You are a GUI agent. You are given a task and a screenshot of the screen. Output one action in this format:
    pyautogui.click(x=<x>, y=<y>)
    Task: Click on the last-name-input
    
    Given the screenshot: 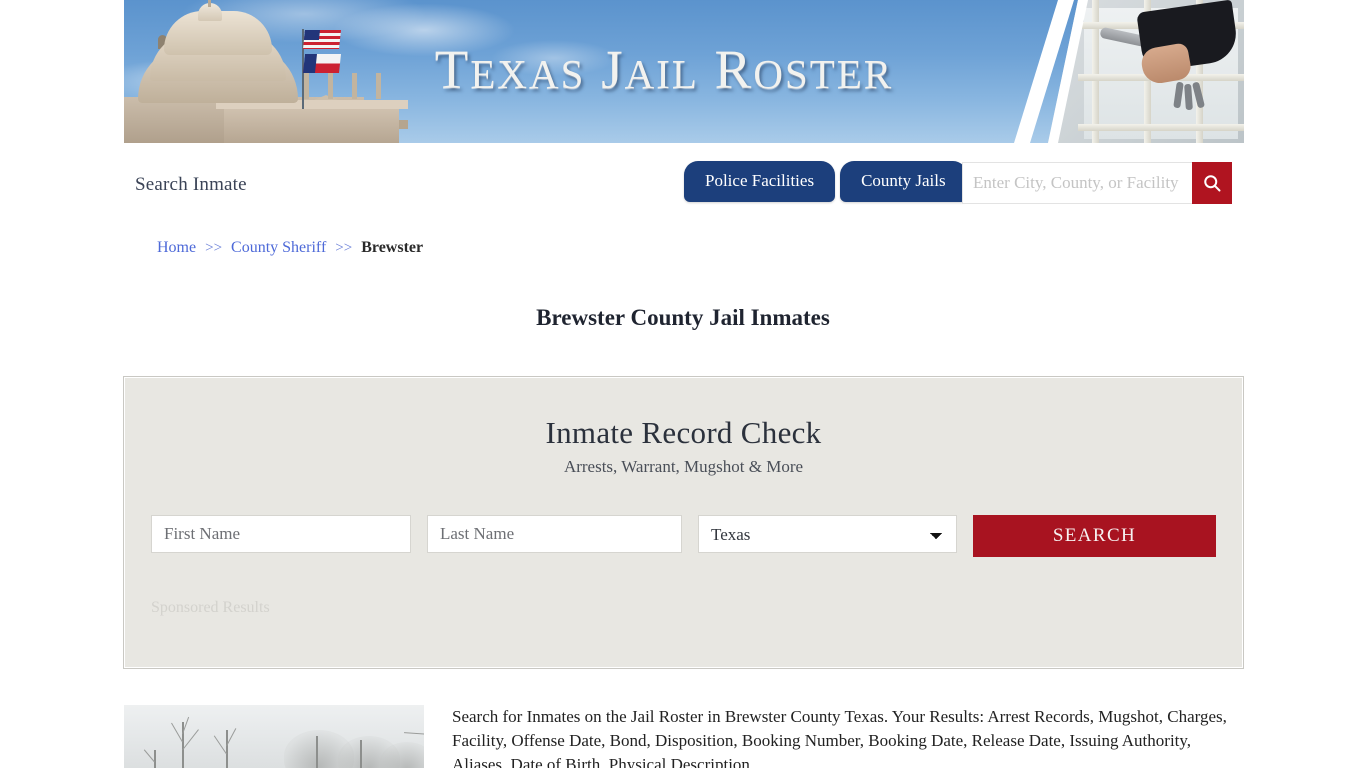 What is the action you would take?
    pyautogui.click(x=554, y=534)
    